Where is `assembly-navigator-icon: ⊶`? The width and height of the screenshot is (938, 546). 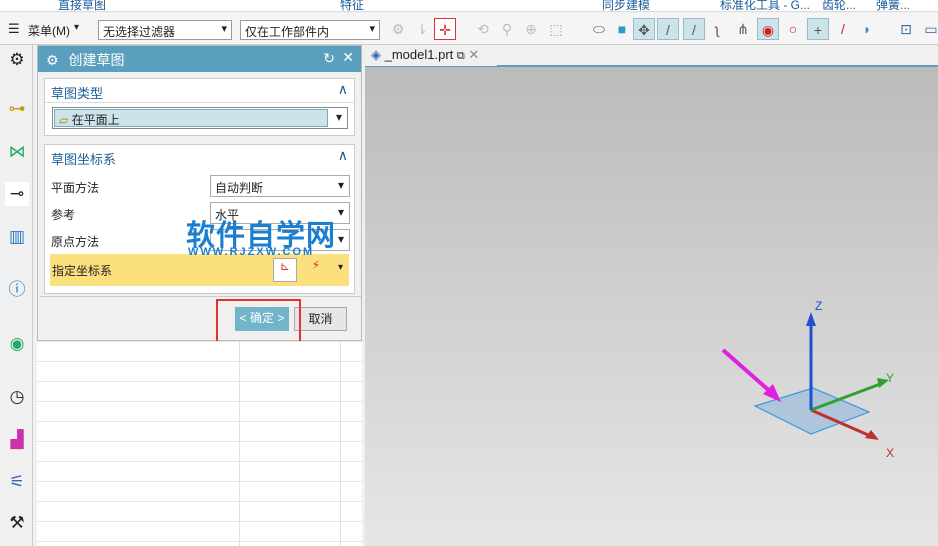 assembly-navigator-icon: ⊶ is located at coordinates (17, 109).